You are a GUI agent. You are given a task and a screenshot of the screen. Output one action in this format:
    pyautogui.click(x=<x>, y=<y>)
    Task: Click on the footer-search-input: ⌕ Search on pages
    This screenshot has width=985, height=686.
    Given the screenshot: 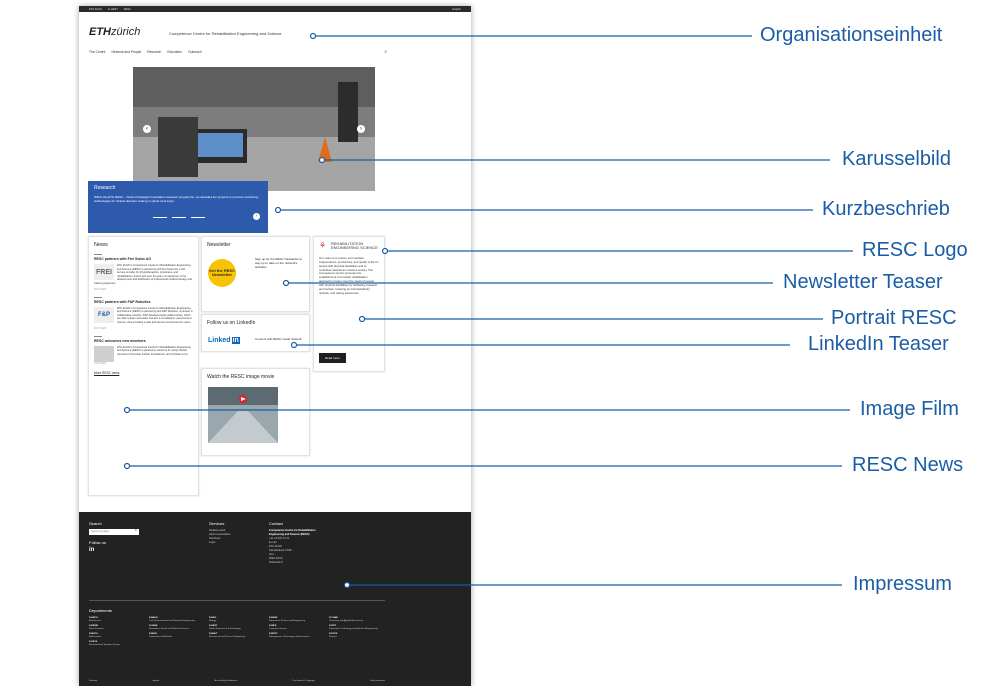 What is the action you would take?
    pyautogui.click(x=114, y=531)
    